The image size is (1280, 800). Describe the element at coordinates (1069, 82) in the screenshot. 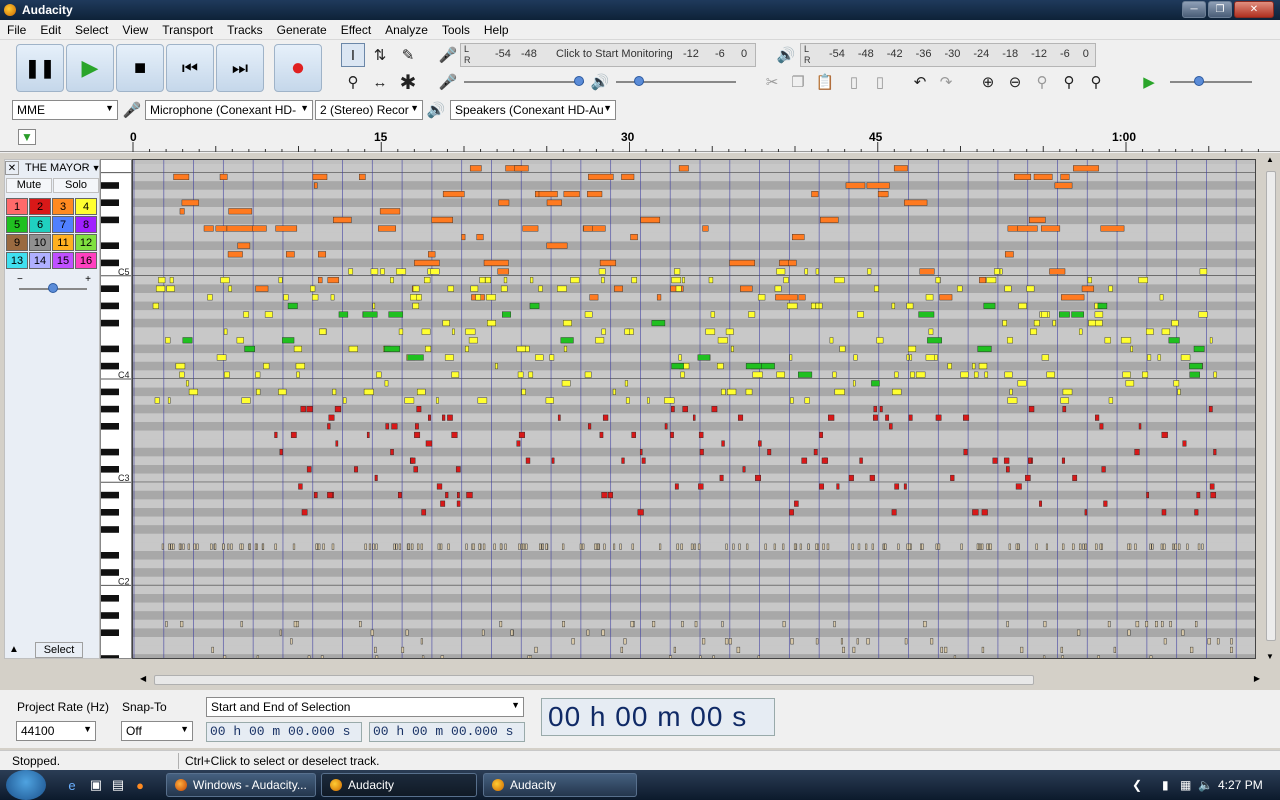

I see `fit-project-button: ⚲` at that location.